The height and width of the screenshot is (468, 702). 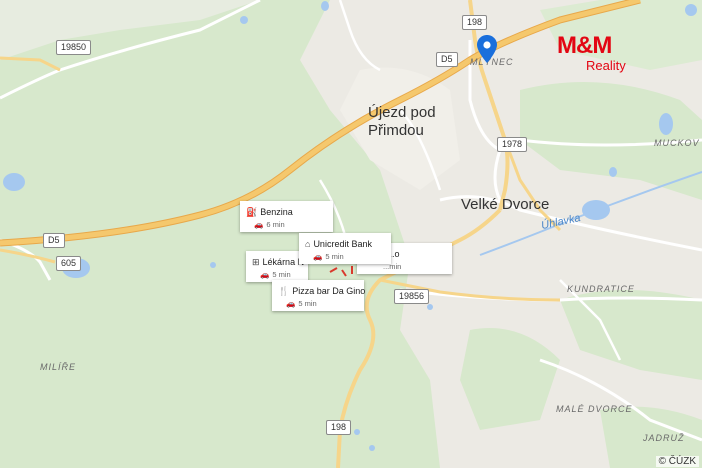 I want to click on bank-icon: ⌂, so click(x=308, y=244).